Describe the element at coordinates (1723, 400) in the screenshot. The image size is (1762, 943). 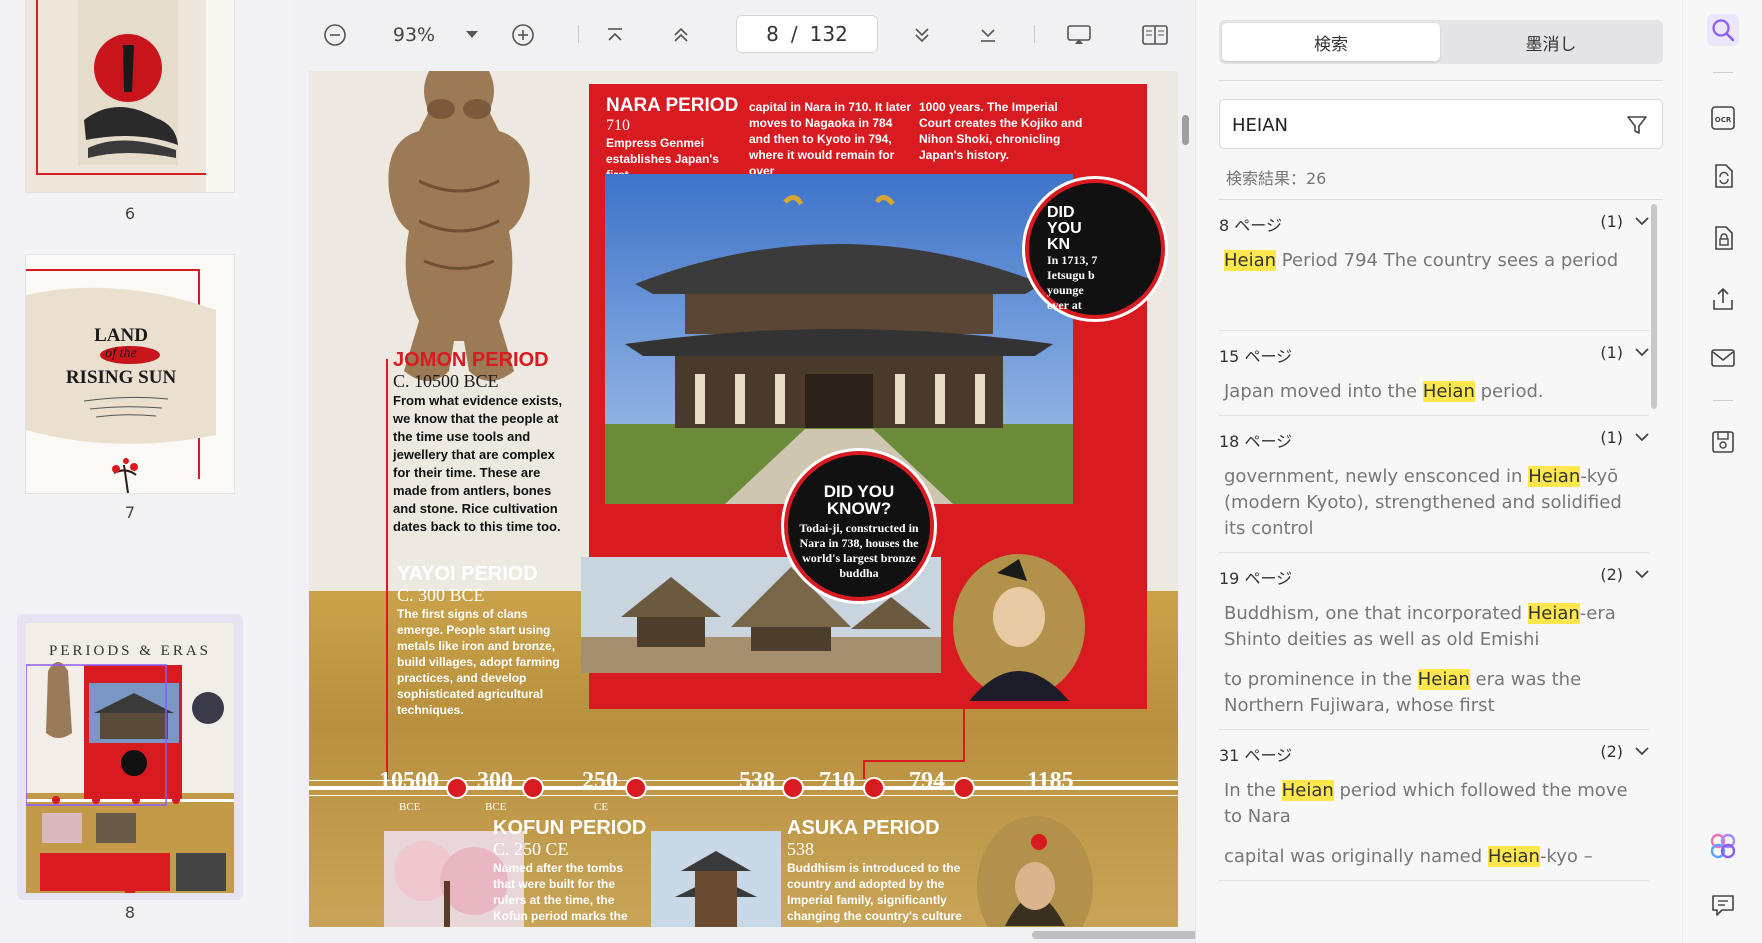
I see `rail-separator` at that location.